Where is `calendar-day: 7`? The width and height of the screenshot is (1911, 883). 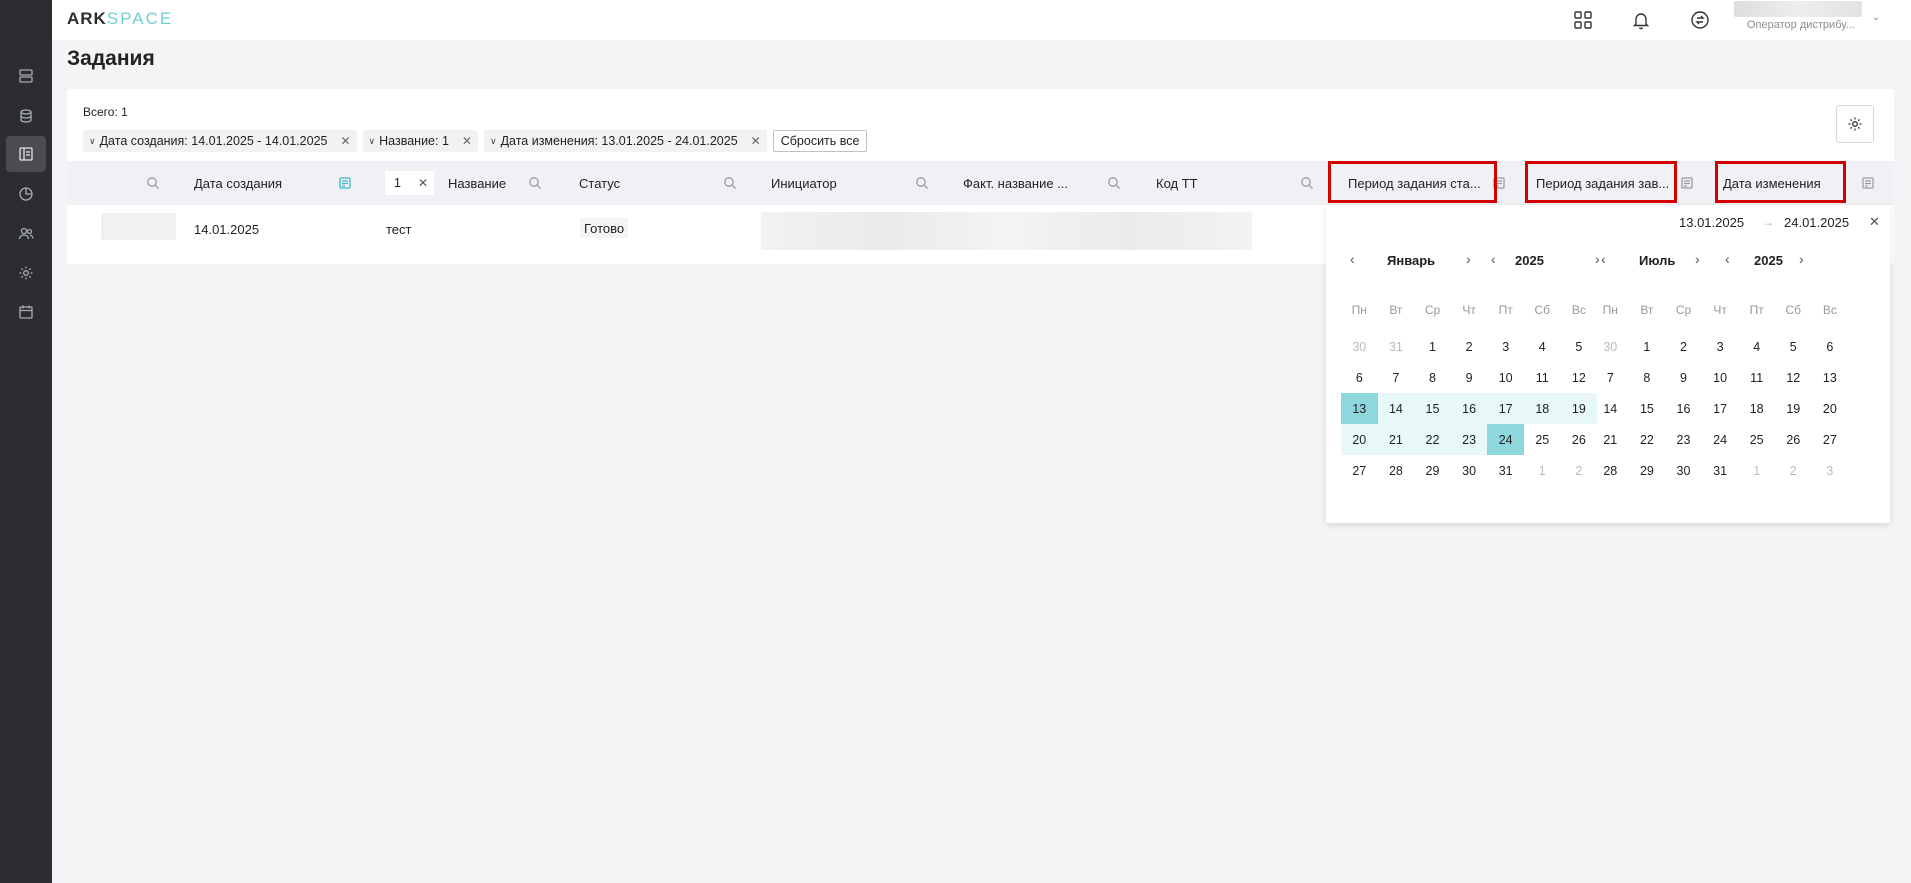
calendar-day: 7 is located at coordinates (1396, 377).